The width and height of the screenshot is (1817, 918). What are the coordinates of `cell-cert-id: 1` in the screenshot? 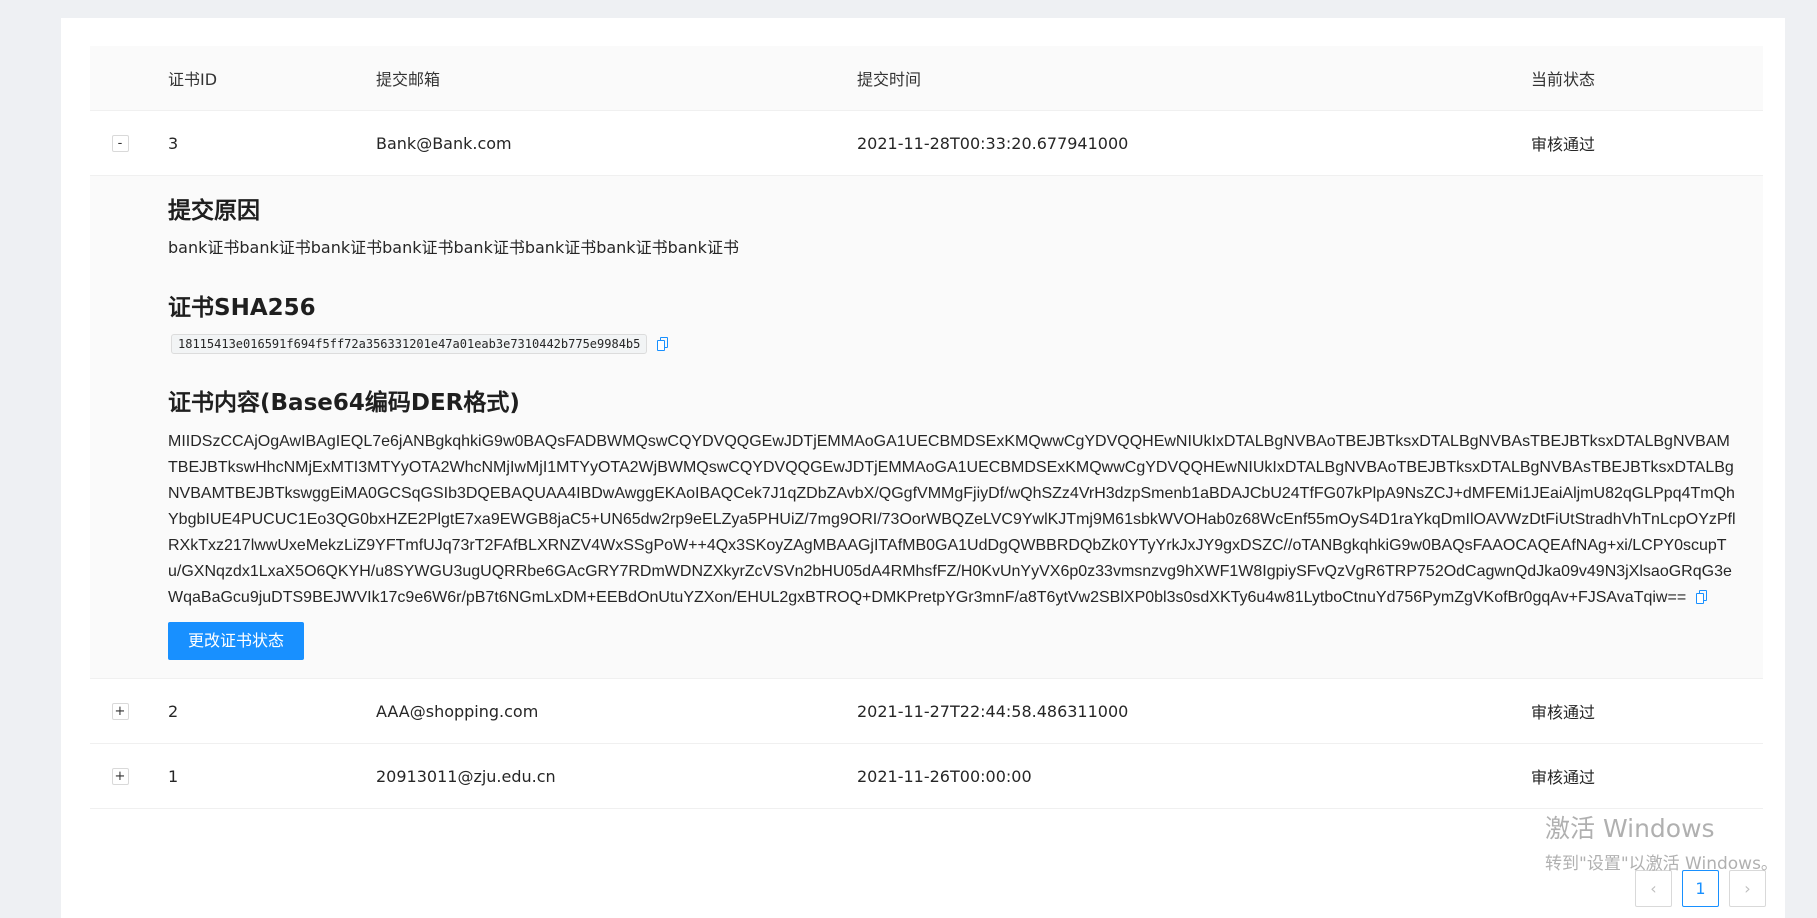 It's located at (173, 776).